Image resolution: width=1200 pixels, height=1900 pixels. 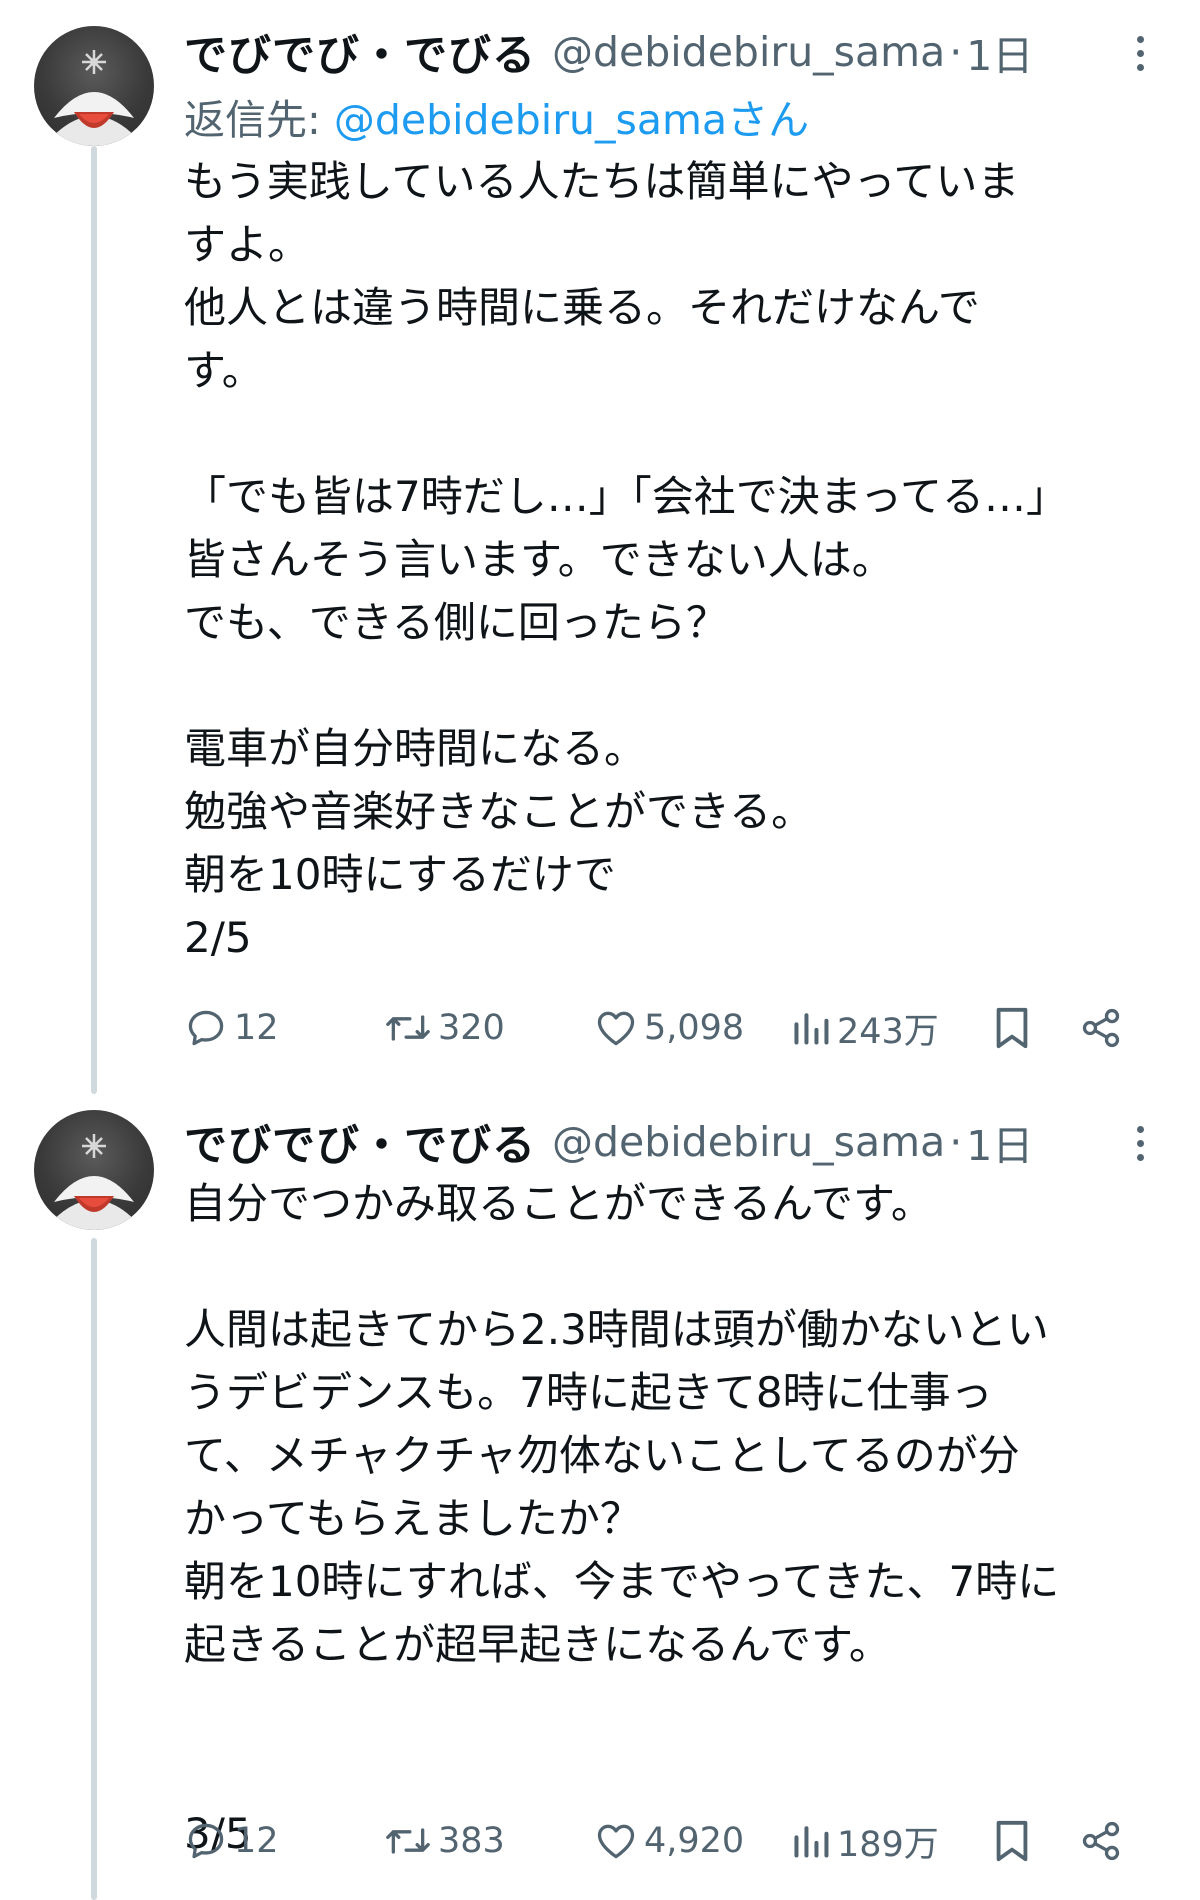 What do you see at coordinates (571, 120) in the screenshot?
I see `reply-mention-link: @debidebiru_samaさん` at bounding box center [571, 120].